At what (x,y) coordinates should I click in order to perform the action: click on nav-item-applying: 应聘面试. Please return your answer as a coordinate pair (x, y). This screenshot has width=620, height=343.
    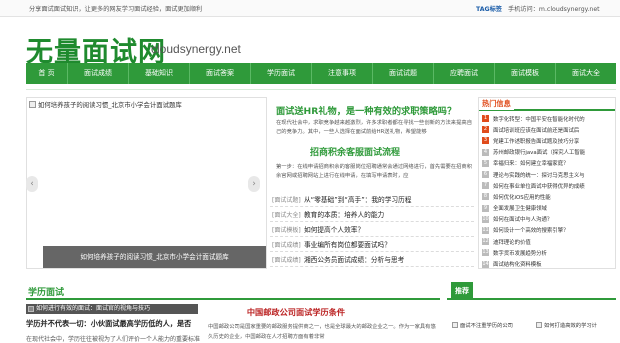
    Looking at the image, I should click on (464, 73).